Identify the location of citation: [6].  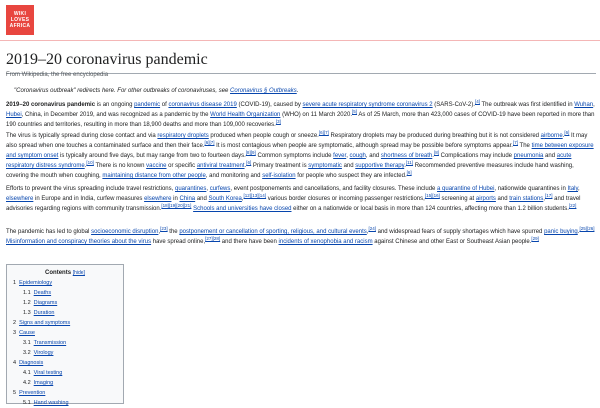
(409, 172).